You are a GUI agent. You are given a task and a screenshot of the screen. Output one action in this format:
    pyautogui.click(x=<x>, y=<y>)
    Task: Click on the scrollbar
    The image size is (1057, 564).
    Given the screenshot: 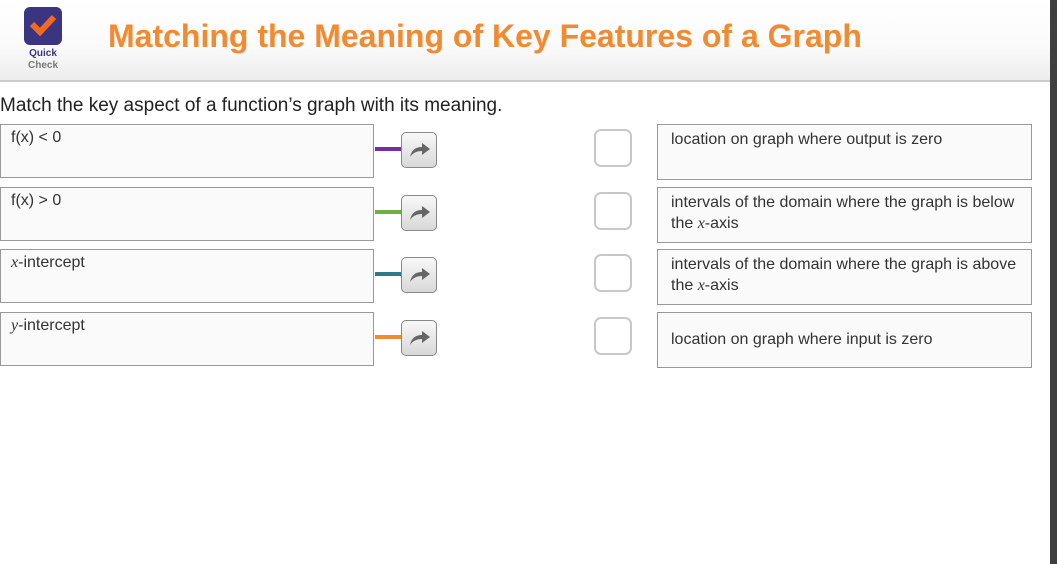 What is the action you would take?
    pyautogui.click(x=1053, y=282)
    